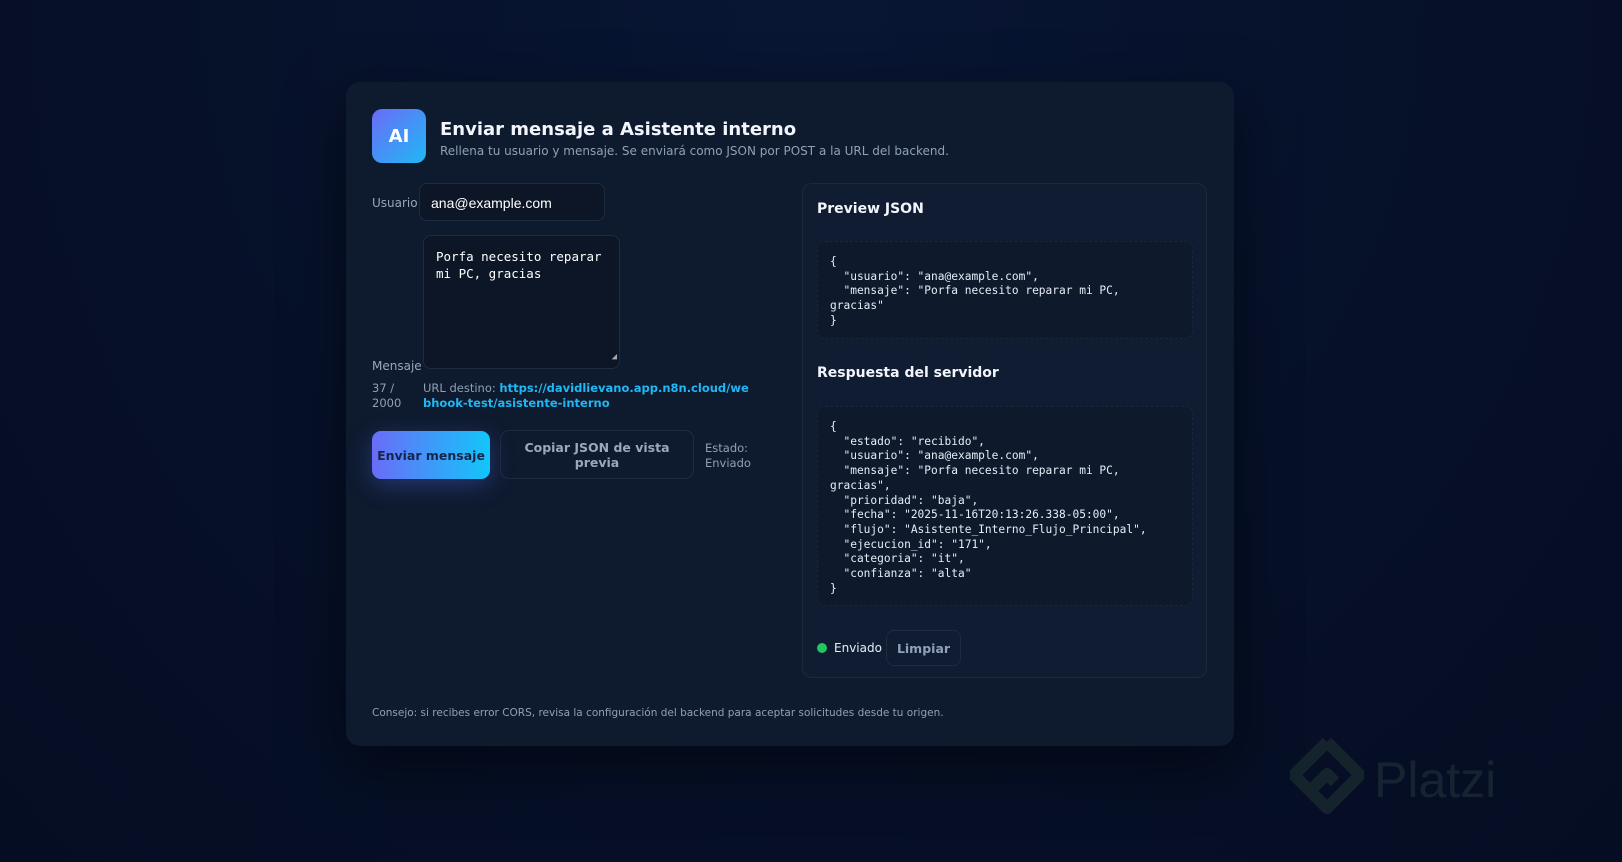 The image size is (1622, 862). Describe the element at coordinates (908, 373) in the screenshot. I see `response-title: Respuesta del servidor` at that location.